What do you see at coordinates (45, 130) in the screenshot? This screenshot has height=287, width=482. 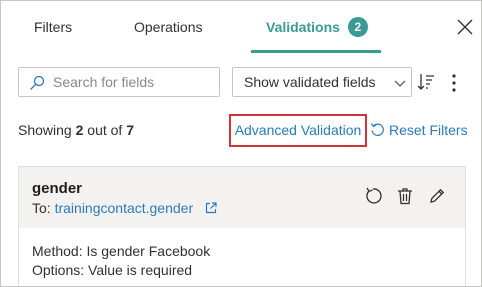 I see `summary-prefix: Showing` at bounding box center [45, 130].